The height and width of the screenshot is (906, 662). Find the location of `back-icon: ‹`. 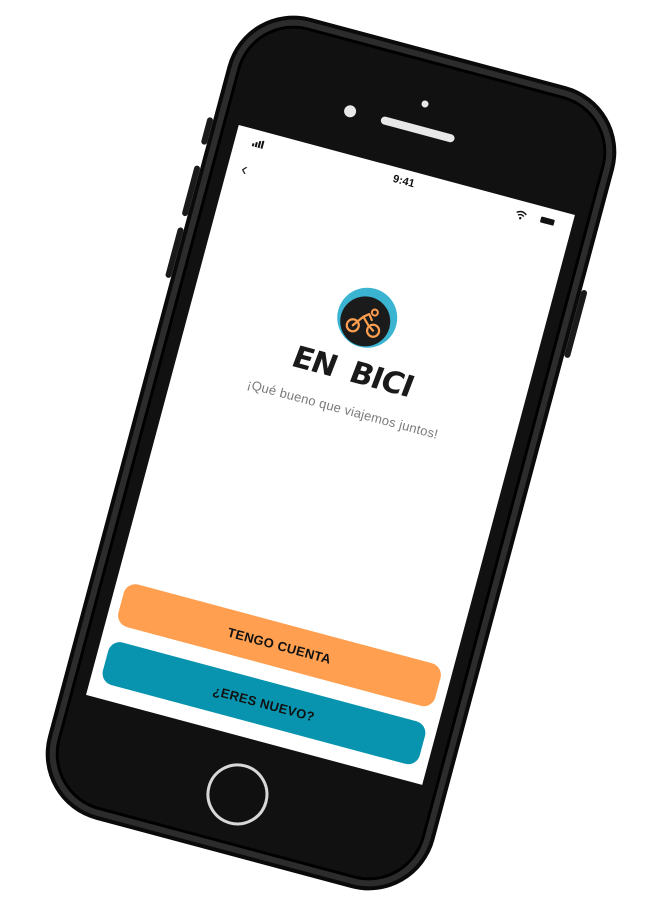

back-icon: ‹ is located at coordinates (244, 169).